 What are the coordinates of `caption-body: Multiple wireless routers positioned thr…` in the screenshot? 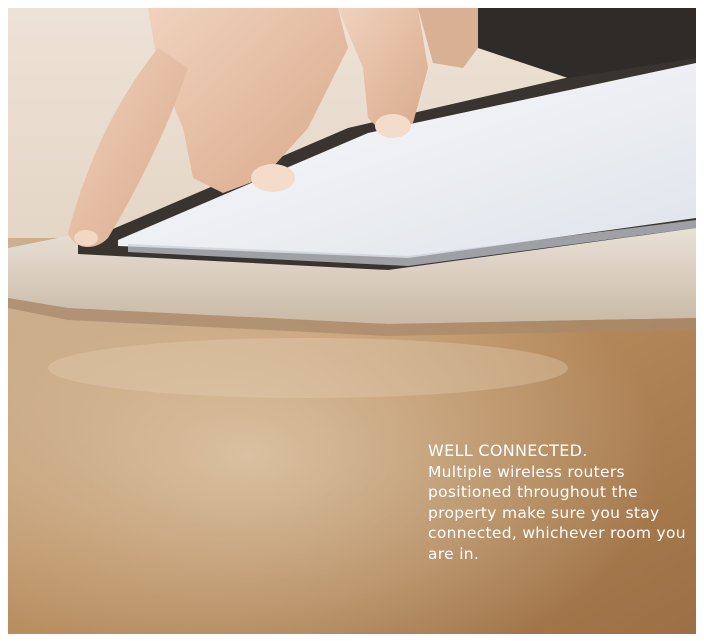 It's located at (557, 512).